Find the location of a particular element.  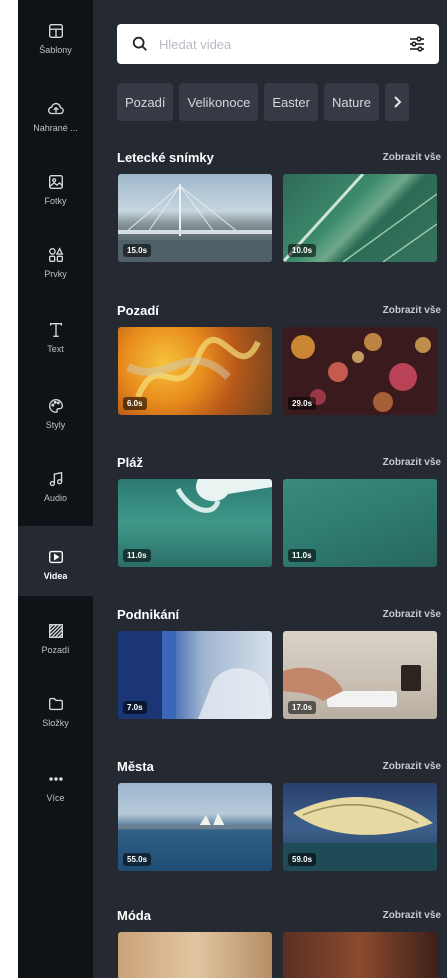

more-dots-icon is located at coordinates (55, 779).